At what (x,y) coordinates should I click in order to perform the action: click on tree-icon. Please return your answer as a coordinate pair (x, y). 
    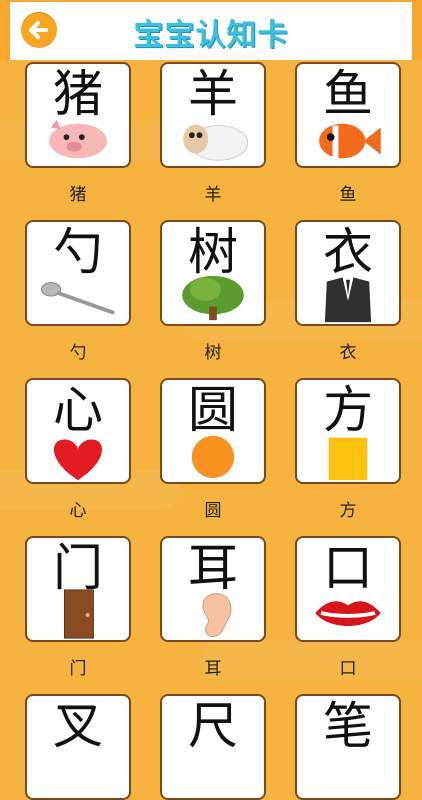
    Looking at the image, I should click on (213, 298).